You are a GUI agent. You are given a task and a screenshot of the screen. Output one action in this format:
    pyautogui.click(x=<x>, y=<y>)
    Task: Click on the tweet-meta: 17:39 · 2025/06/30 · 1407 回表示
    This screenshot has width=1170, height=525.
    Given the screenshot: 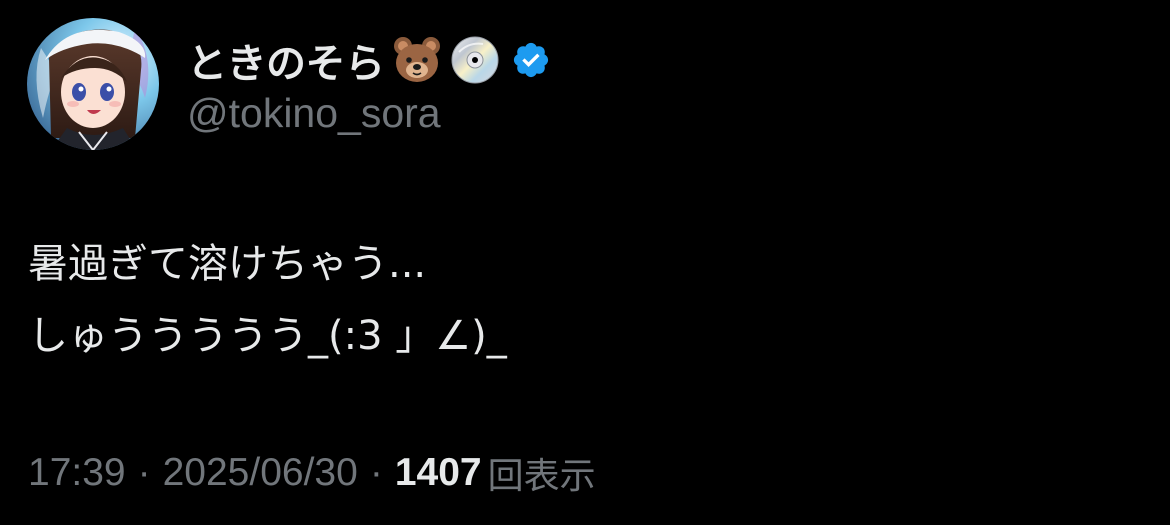 What is the action you would take?
    pyautogui.click(x=312, y=473)
    